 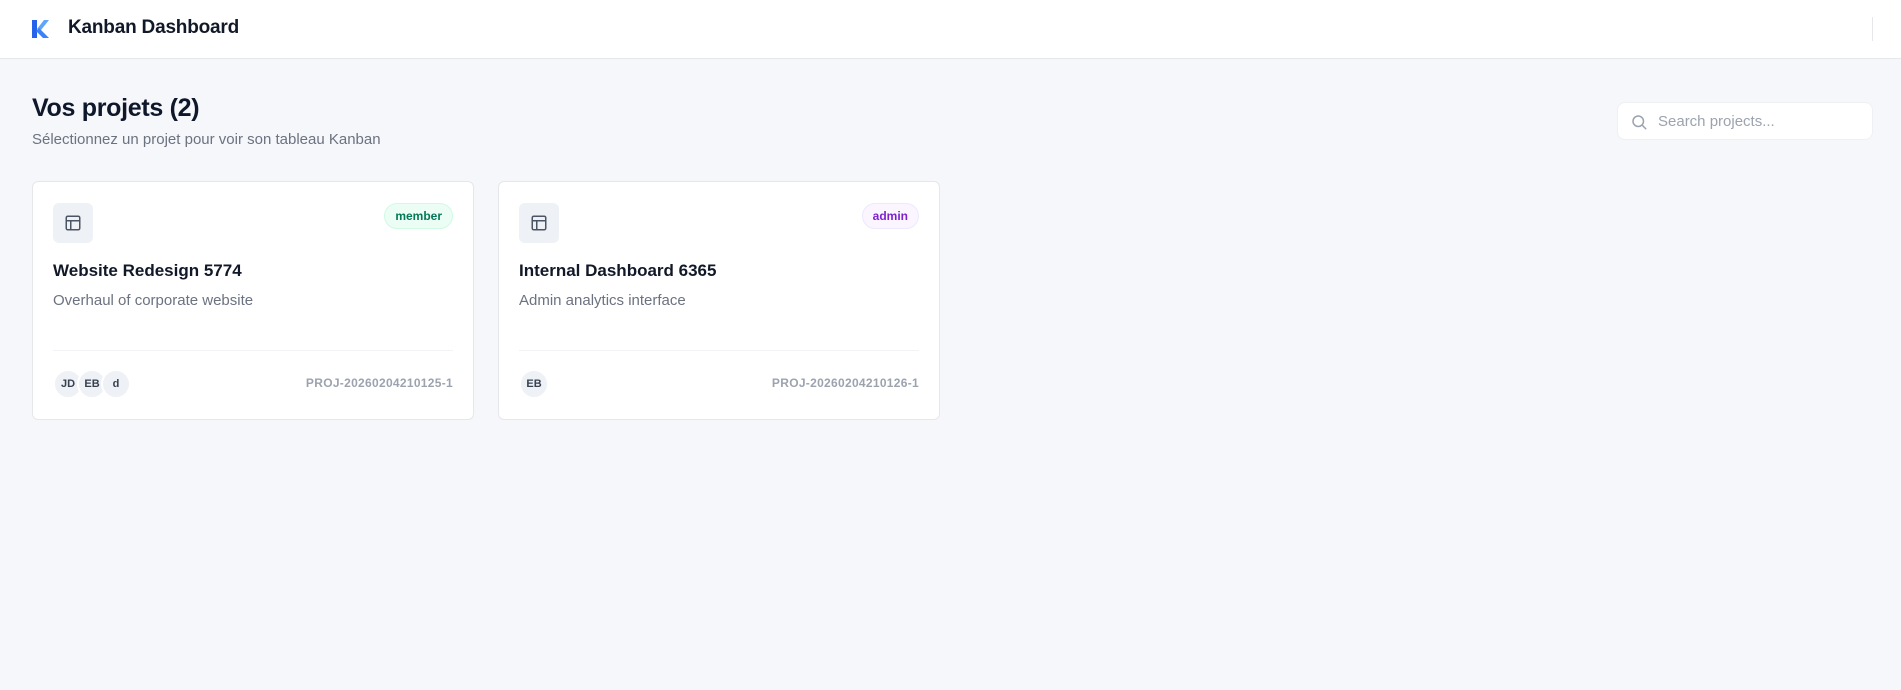 I want to click on search-box, so click(x=1745, y=121).